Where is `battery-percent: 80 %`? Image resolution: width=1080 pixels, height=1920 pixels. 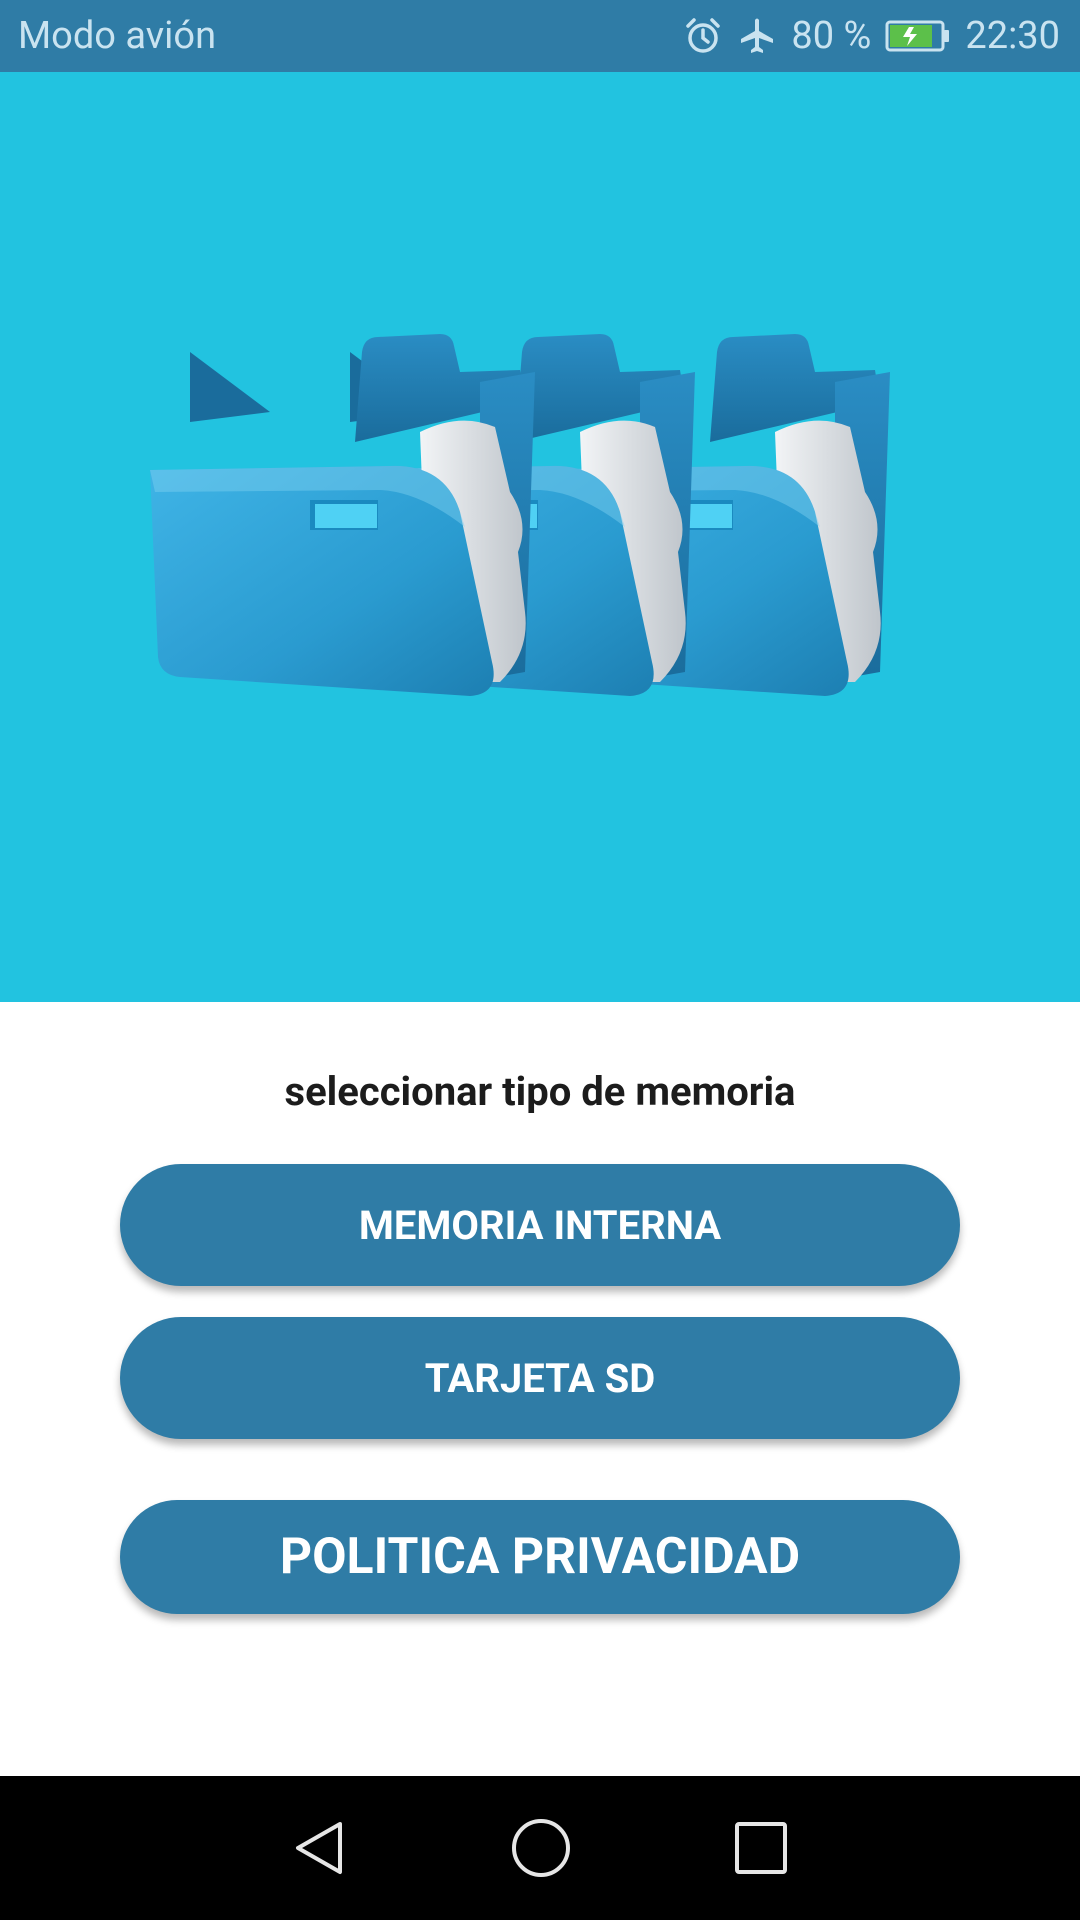
battery-percent: 80 % is located at coordinates (831, 36).